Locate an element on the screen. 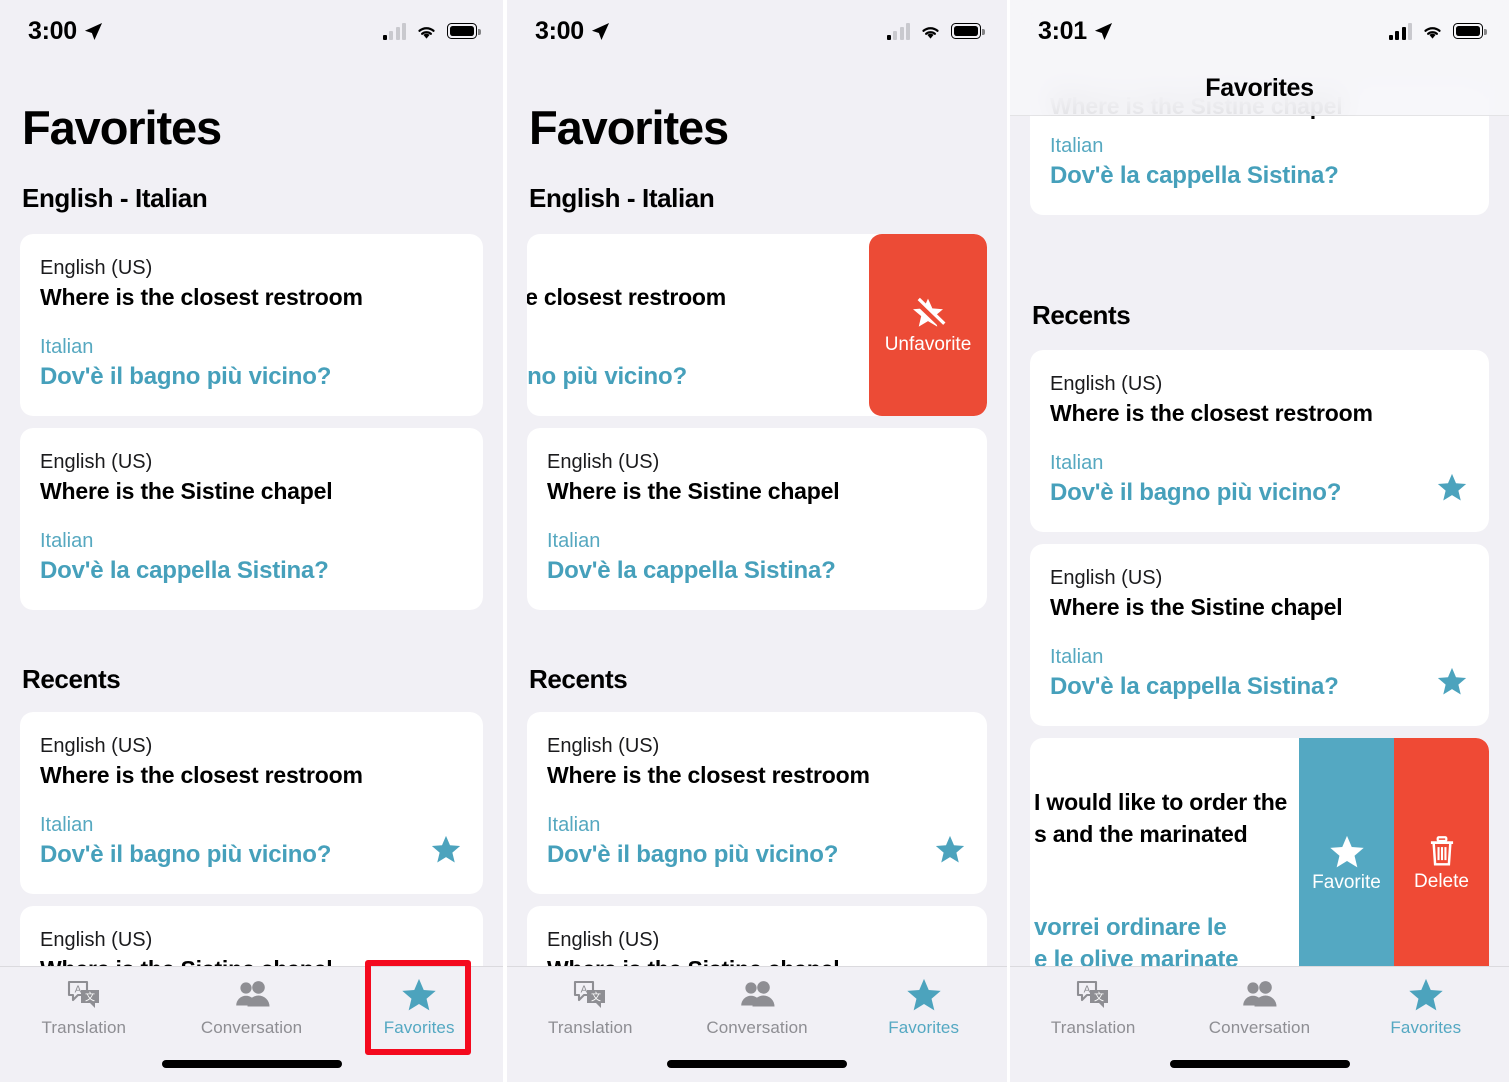 The width and height of the screenshot is (1509, 1082). location-arrow-icon is located at coordinates (93, 31).